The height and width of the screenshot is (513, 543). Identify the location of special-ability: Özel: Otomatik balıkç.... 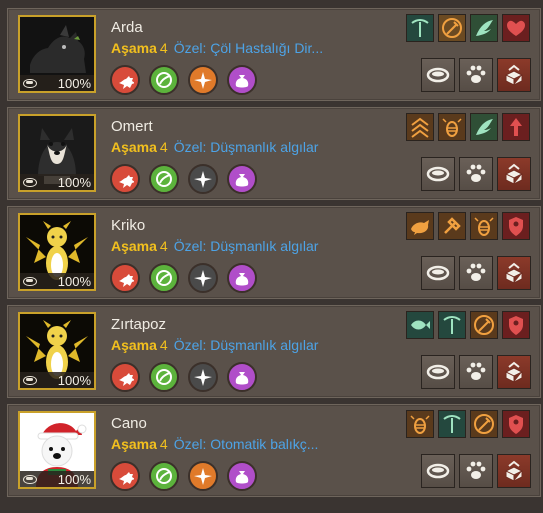
(246, 444).